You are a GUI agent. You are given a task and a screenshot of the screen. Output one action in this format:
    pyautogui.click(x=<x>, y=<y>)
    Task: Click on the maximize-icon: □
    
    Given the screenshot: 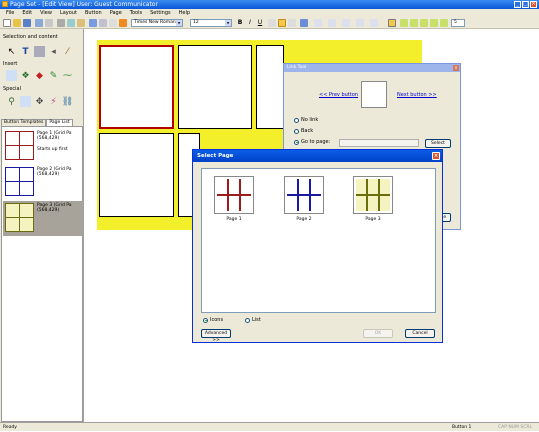 What is the action you would take?
    pyautogui.click(x=525, y=4)
    